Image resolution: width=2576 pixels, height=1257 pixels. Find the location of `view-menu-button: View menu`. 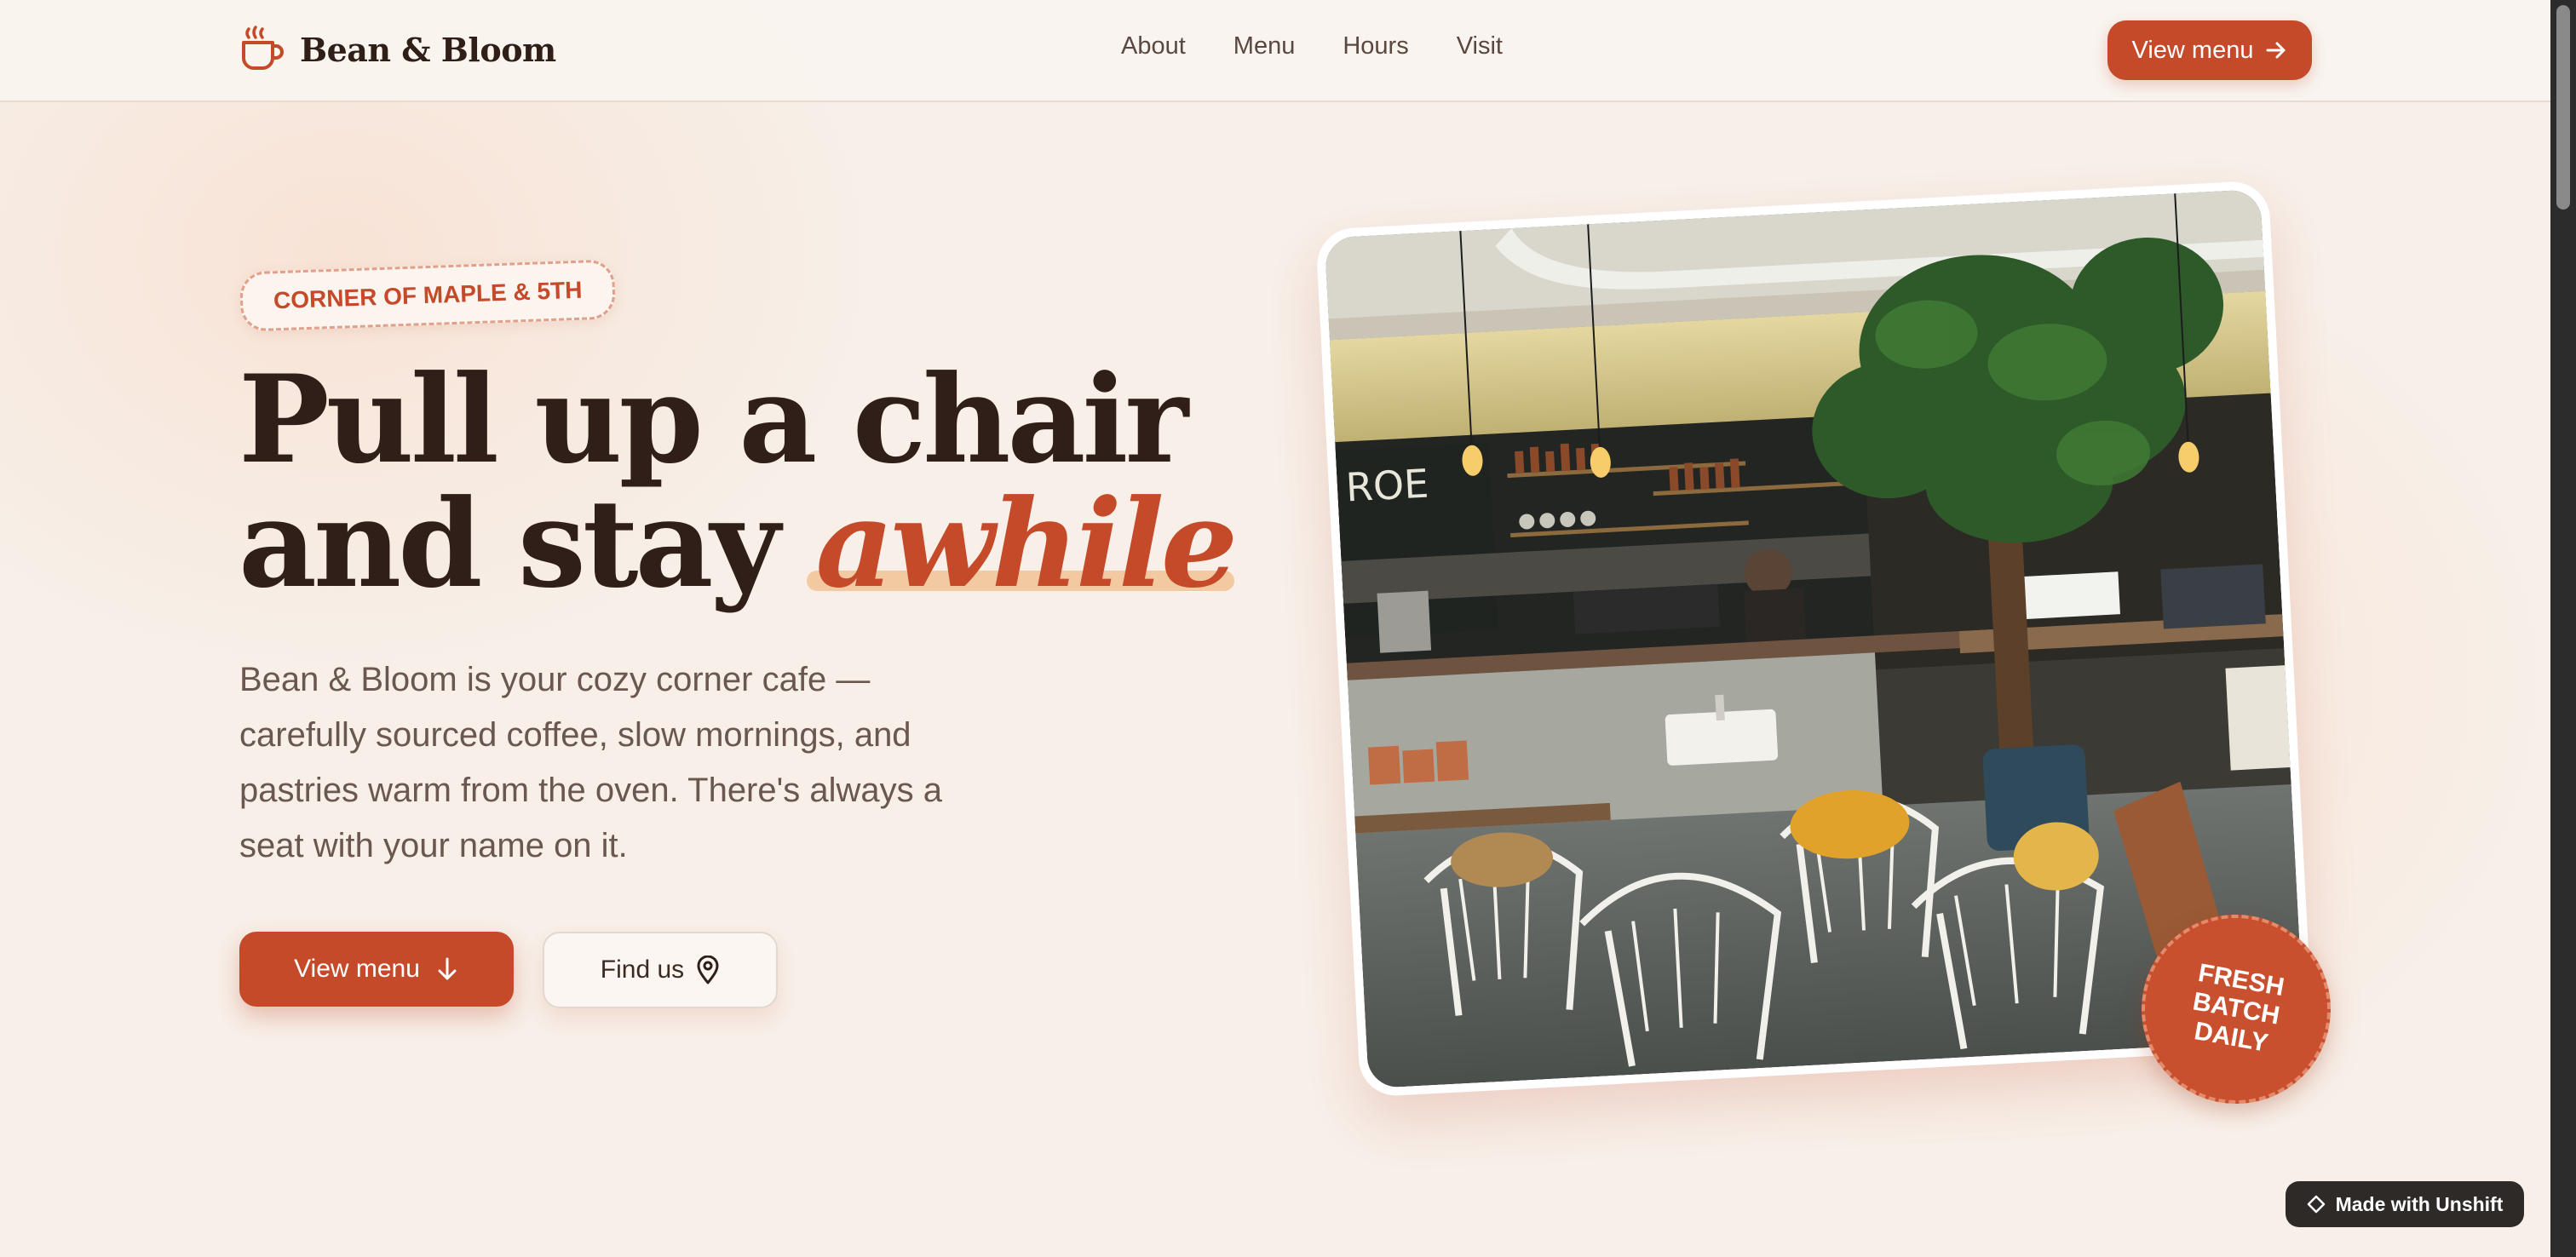

view-menu-button: View menu is located at coordinates (377, 970).